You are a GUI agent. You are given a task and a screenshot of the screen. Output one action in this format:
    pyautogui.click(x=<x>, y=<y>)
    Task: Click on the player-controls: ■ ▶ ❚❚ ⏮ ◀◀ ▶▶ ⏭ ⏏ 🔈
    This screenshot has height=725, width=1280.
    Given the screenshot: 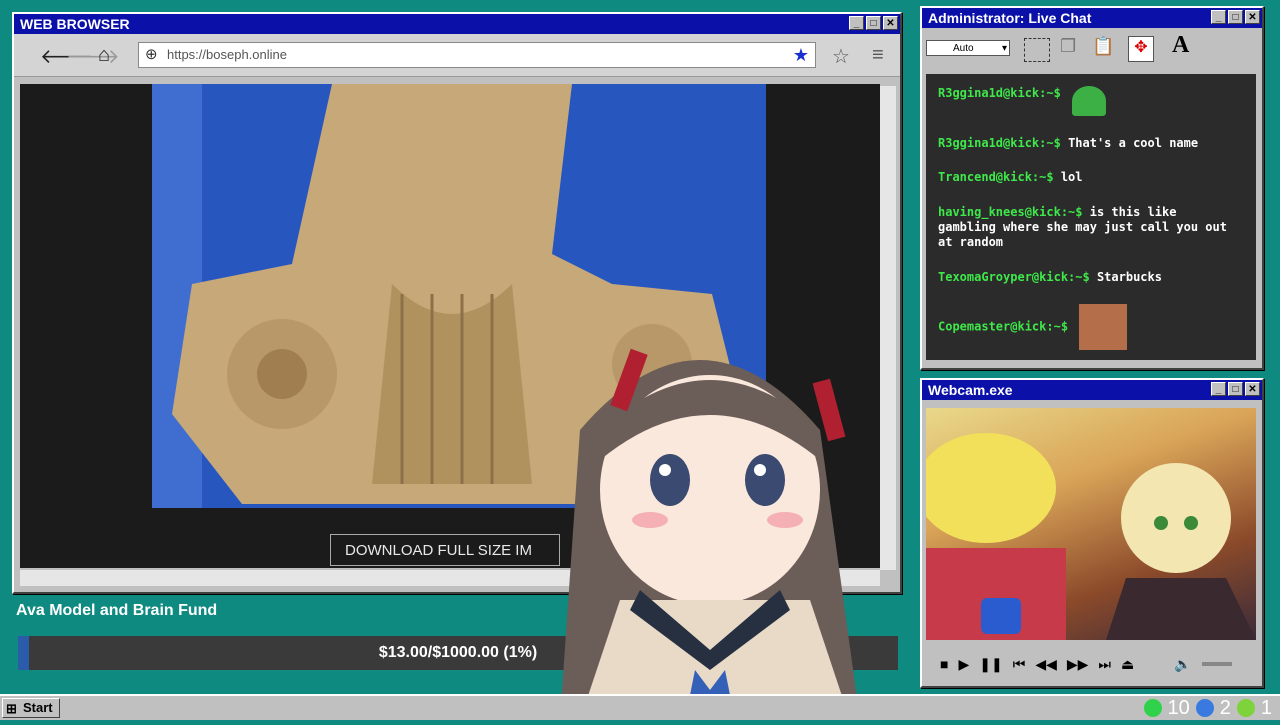 What is the action you would take?
    pyautogui.click(x=1091, y=664)
    